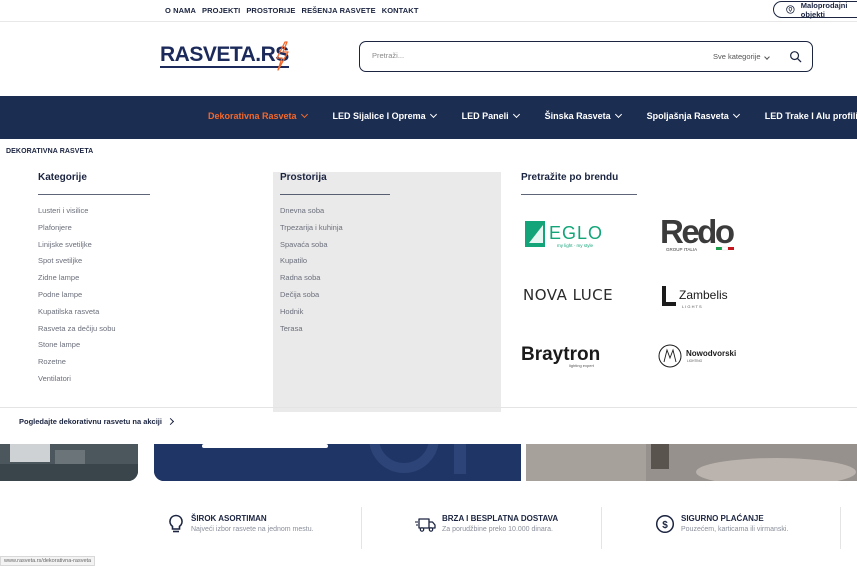 The height and width of the screenshot is (566, 857). Describe the element at coordinates (94, 329) in the screenshot. I see `category-link: Rasveta za dečiju sobu` at that location.